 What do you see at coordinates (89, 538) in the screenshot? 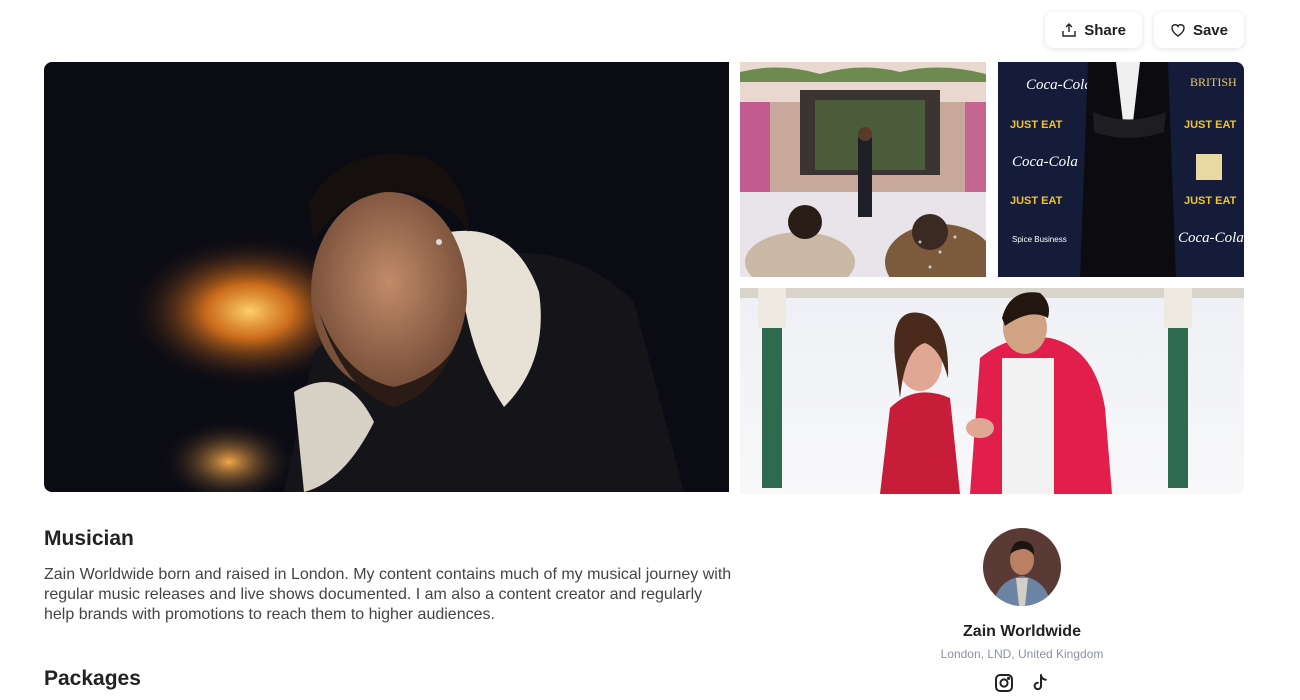
I see `section-title-musician: Musician` at bounding box center [89, 538].